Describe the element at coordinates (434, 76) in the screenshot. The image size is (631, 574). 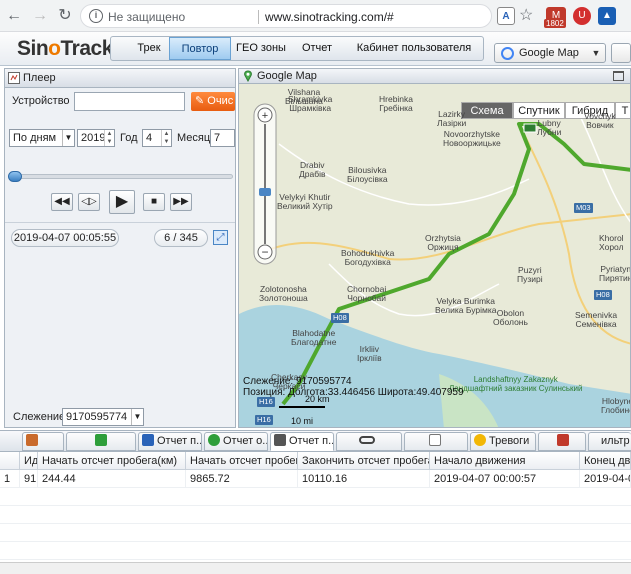
I see `map-header: Google Map` at that location.